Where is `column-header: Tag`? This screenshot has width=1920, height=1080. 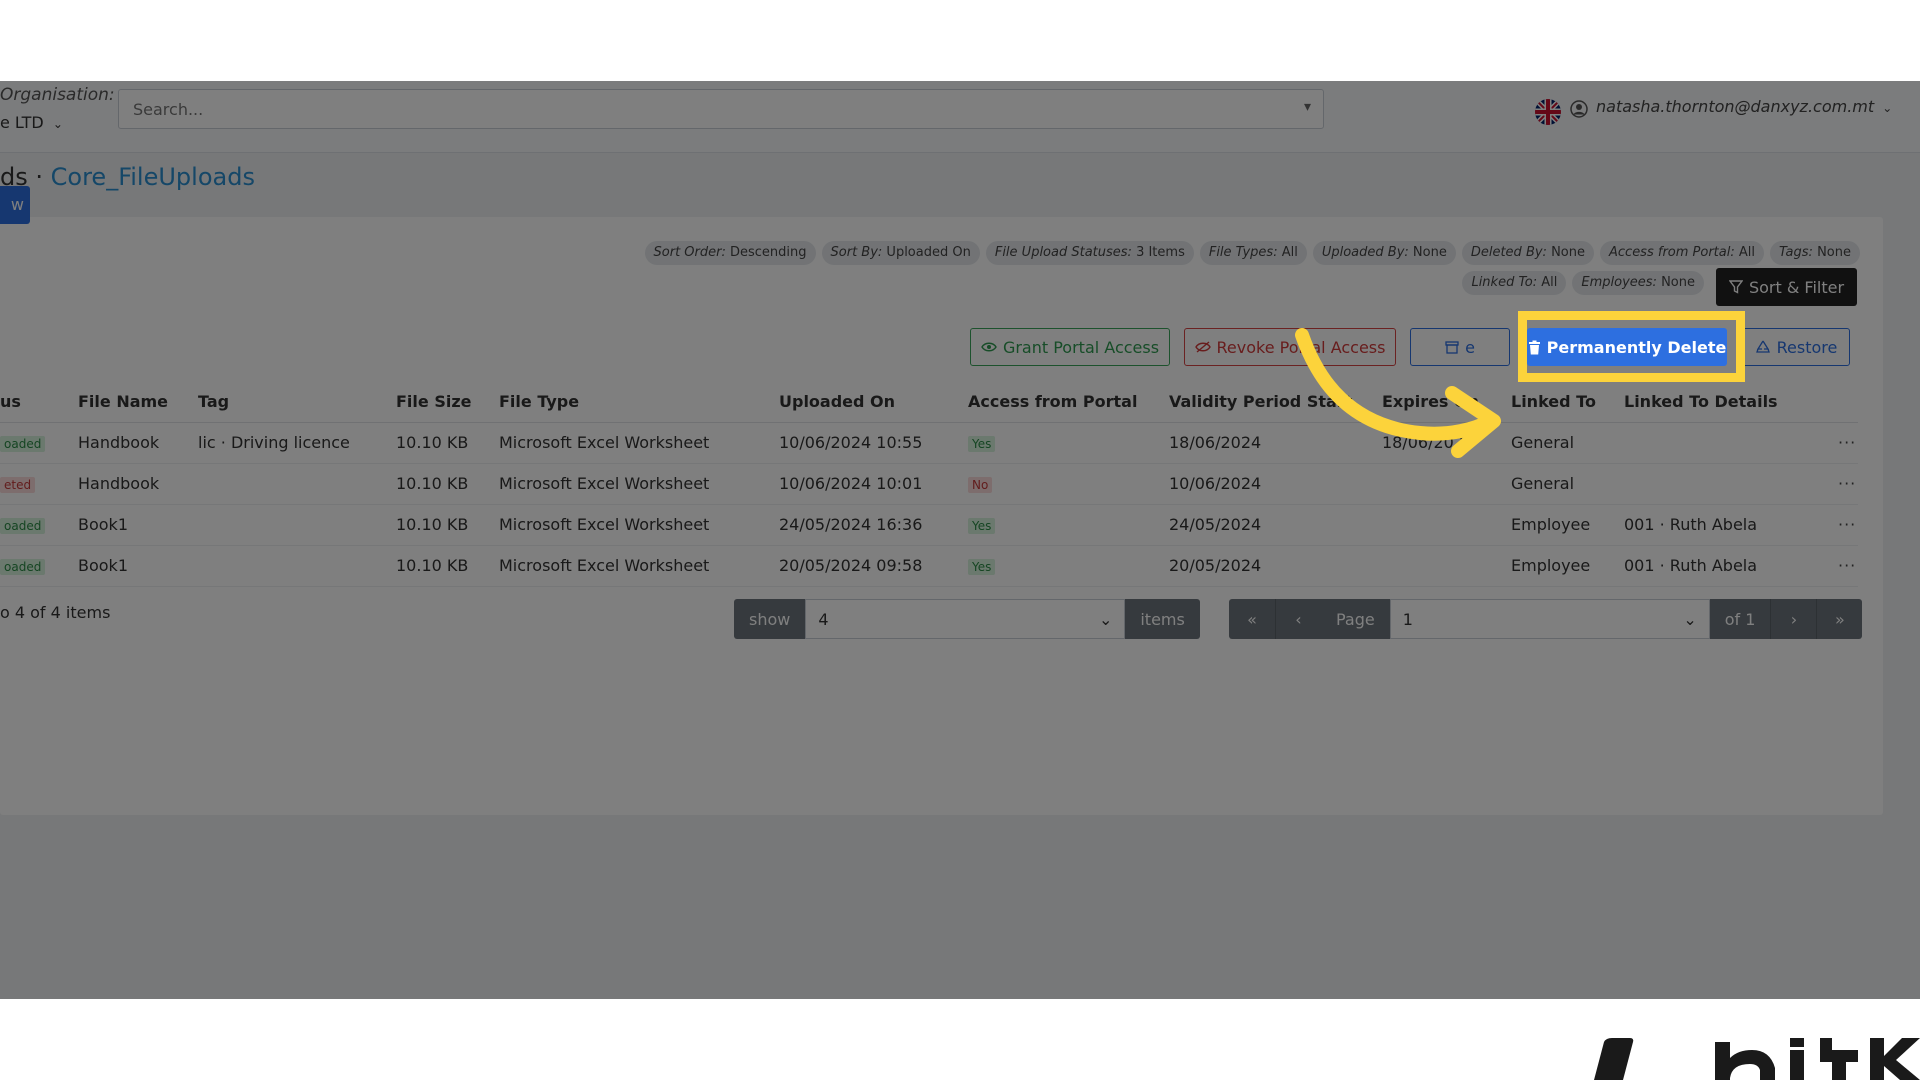 column-header: Tag is located at coordinates (297, 402).